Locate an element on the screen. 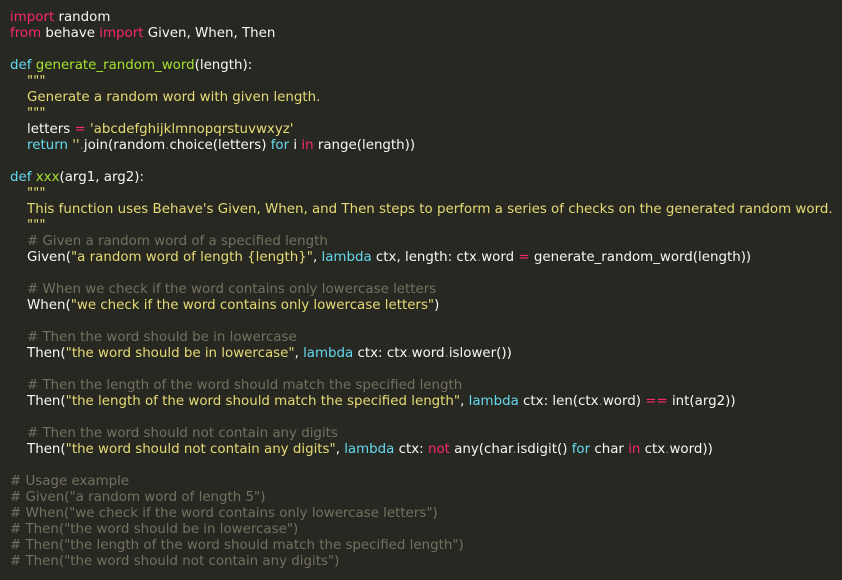  code-token: "the word should not contain any digits" is located at coordinates (200, 449).